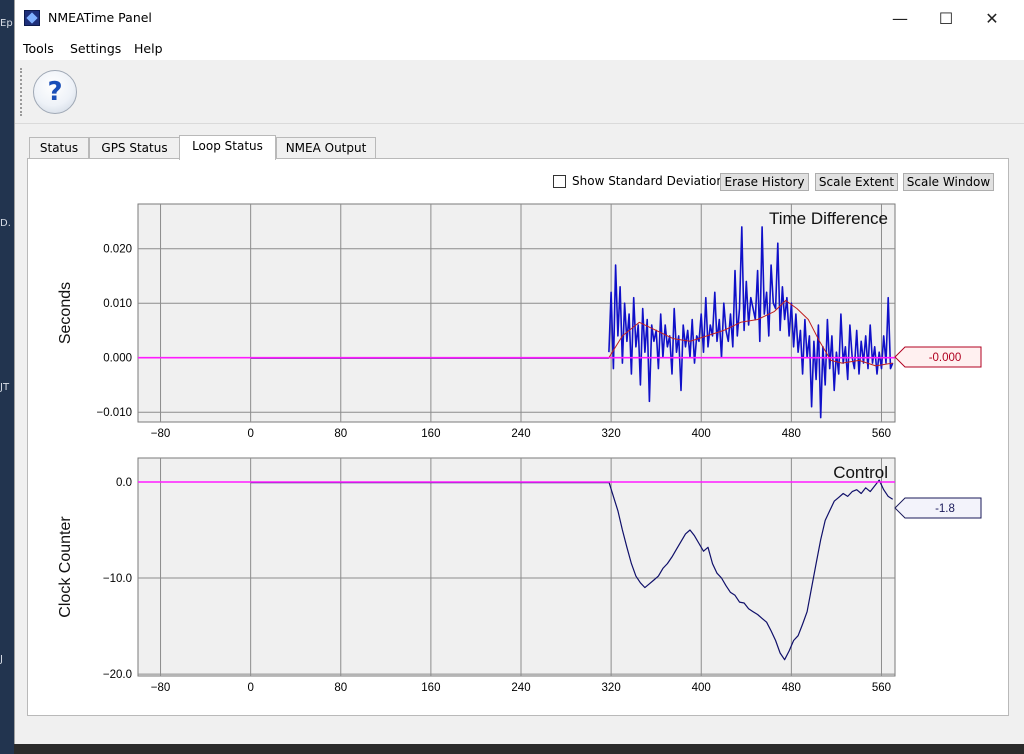 The image size is (1024, 754). What do you see at coordinates (117, 304) in the screenshot?
I see `y-tick-label: 0.010` at bounding box center [117, 304].